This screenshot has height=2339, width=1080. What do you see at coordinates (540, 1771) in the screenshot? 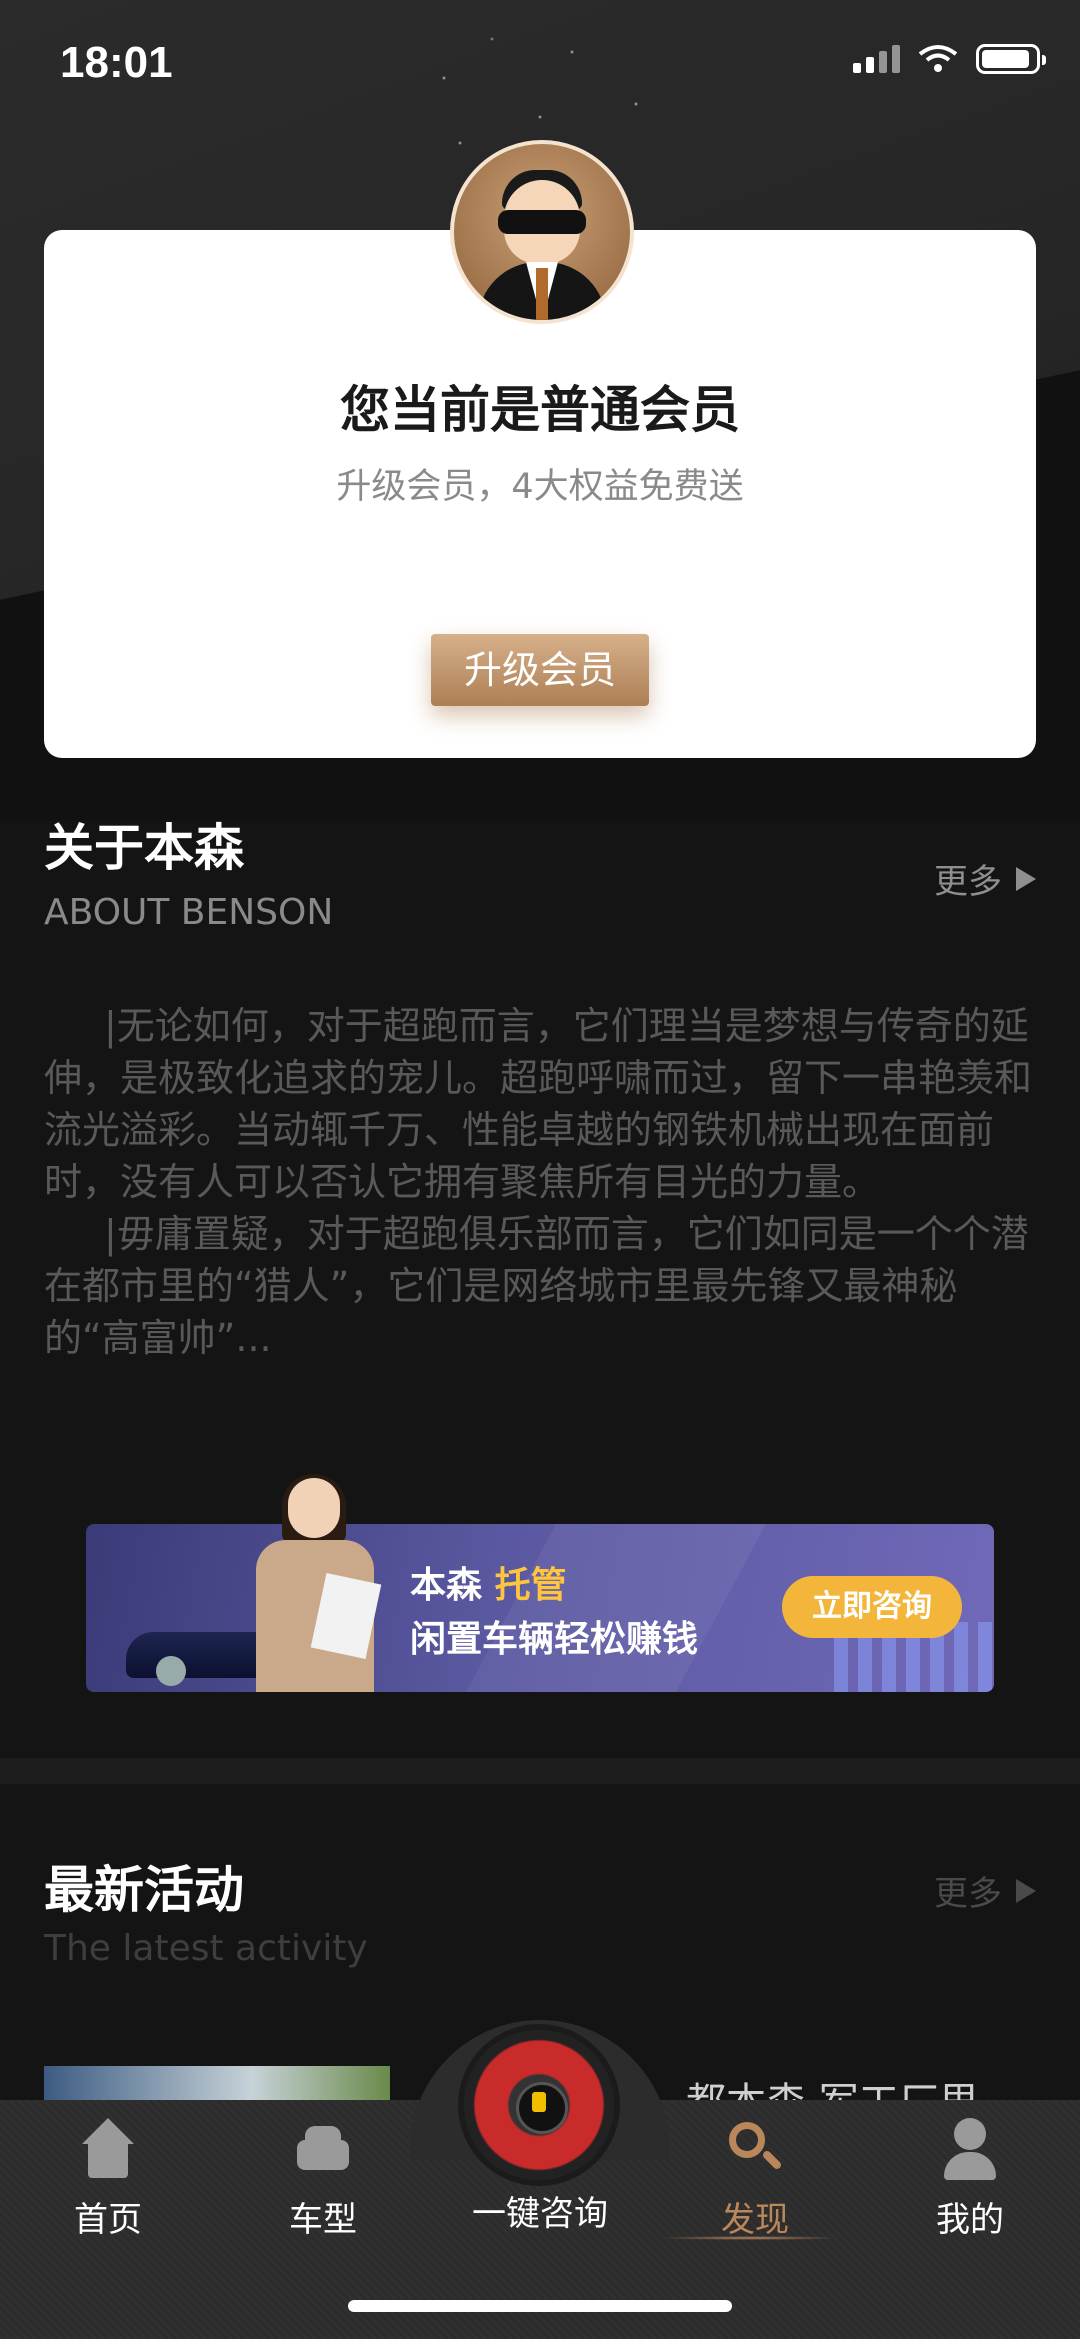
I see `section-divider` at bounding box center [540, 1771].